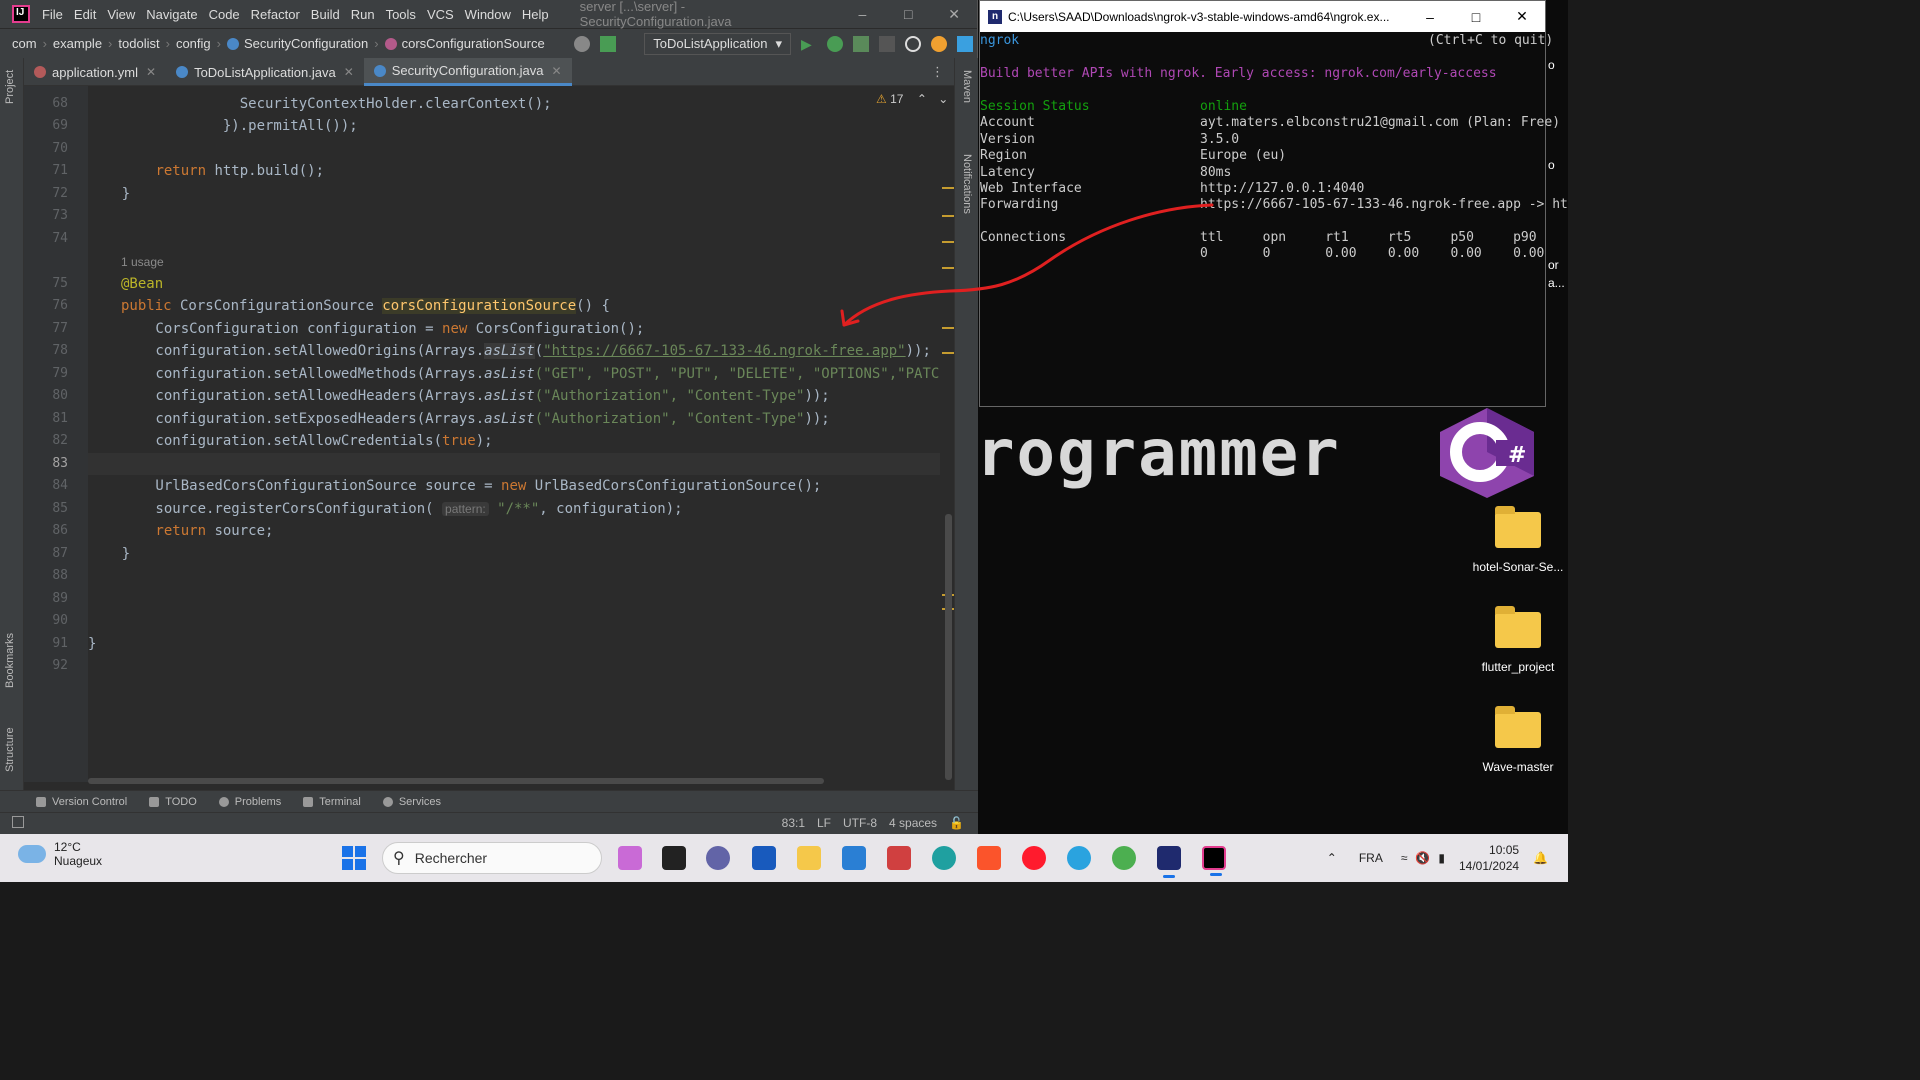  What do you see at coordinates (464, 43) in the screenshot?
I see `breadcrumb-method: corsConfigurationSource` at bounding box center [464, 43].